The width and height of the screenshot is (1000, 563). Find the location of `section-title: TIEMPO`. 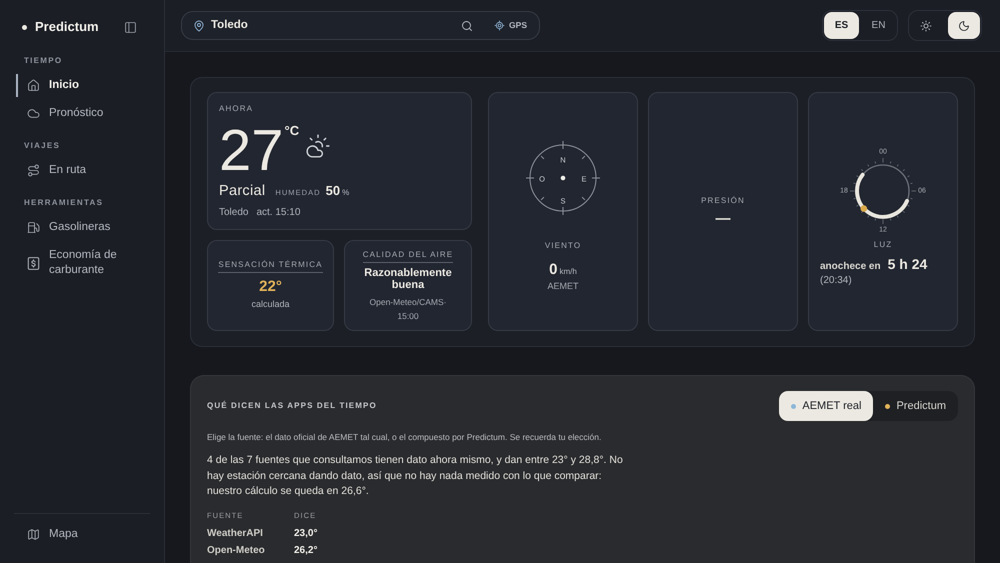

section-title: TIEMPO is located at coordinates (43, 61).